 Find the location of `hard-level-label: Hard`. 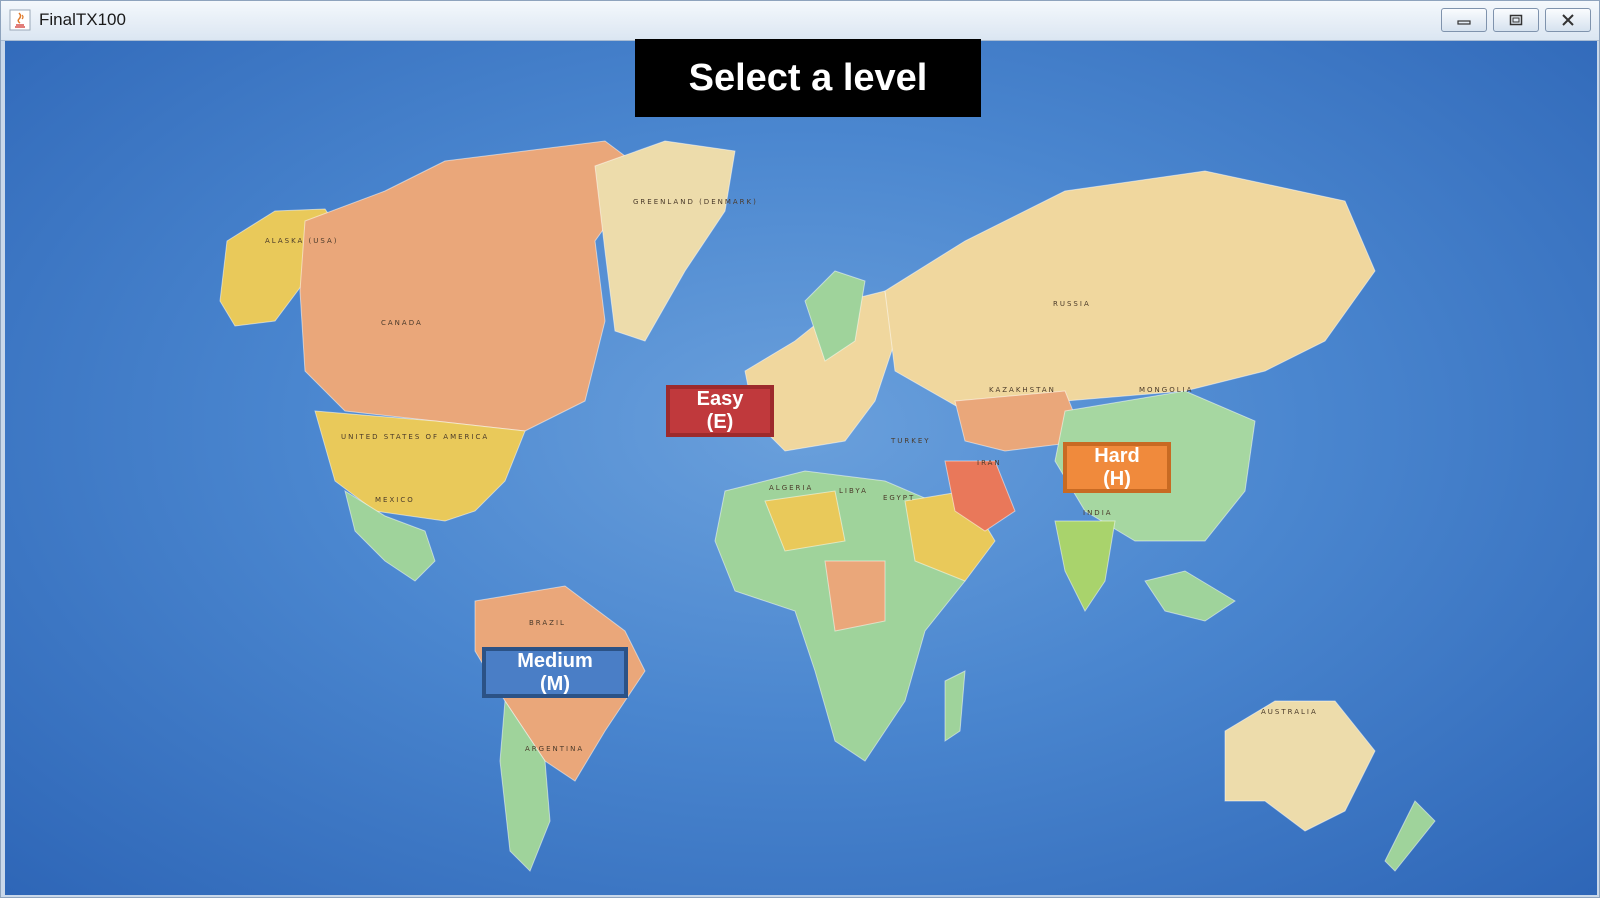

hard-level-label: Hard is located at coordinates (1117, 455).